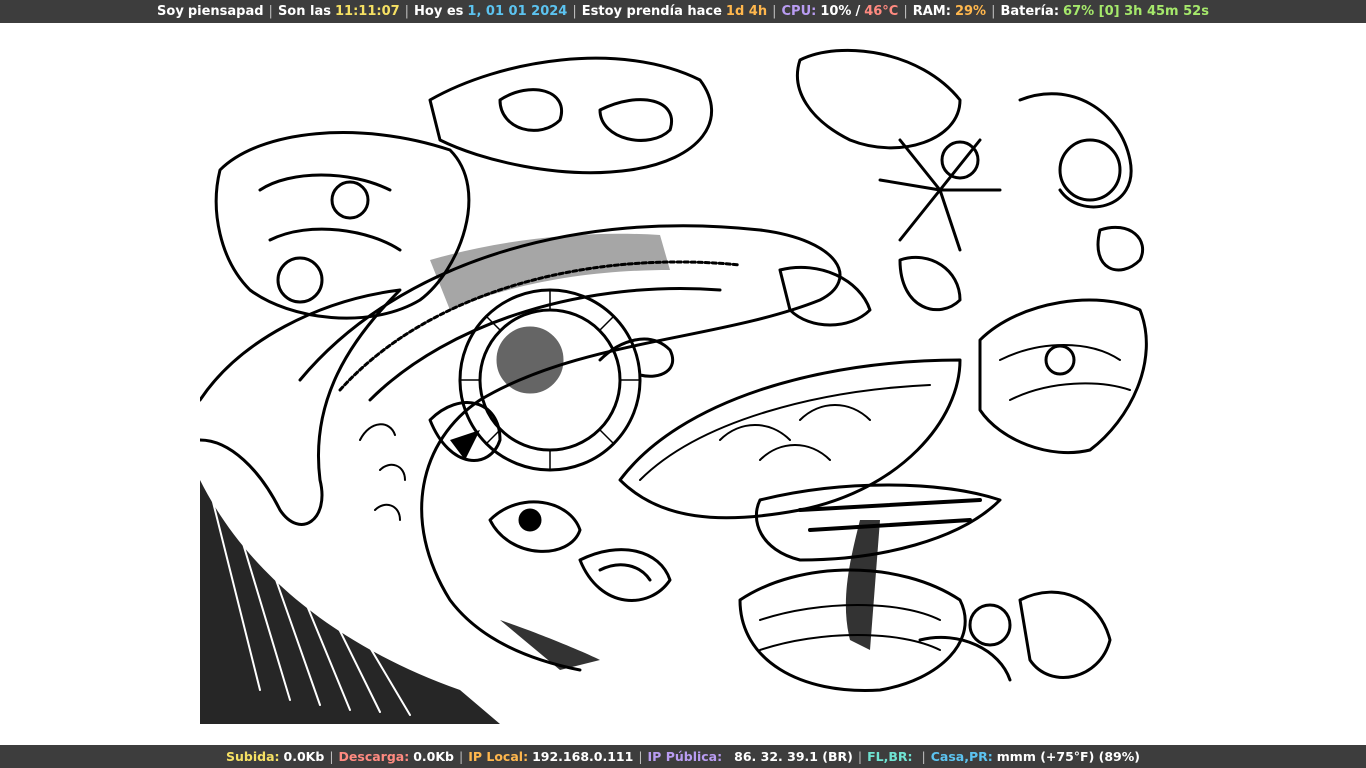 This screenshot has height=768, width=1366. I want to click on username: piensapad, so click(225, 11).